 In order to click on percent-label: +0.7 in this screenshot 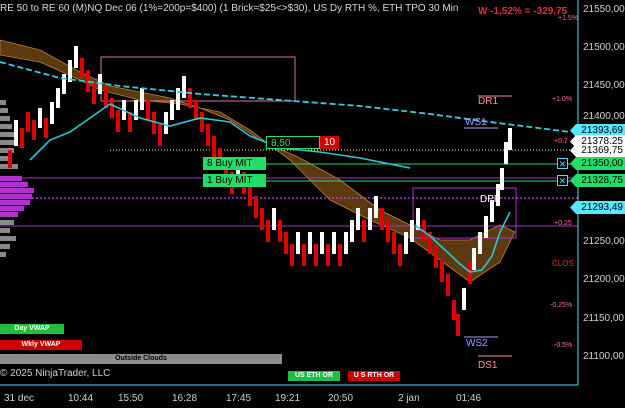, I will do `click(561, 141)`.